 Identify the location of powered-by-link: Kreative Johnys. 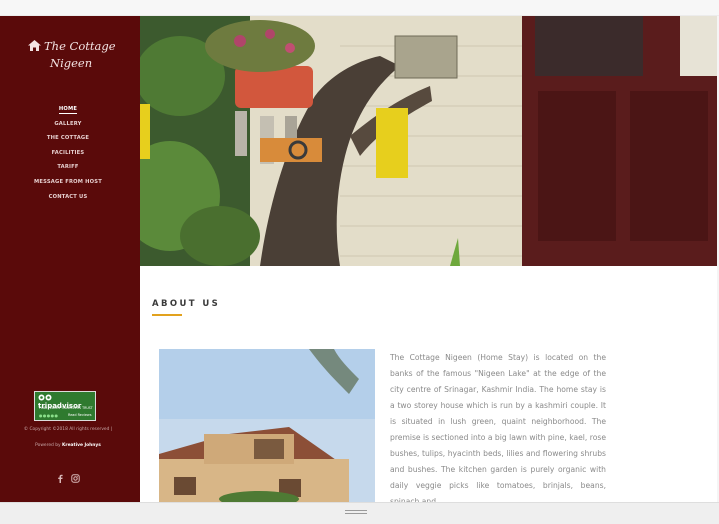
(81, 445).